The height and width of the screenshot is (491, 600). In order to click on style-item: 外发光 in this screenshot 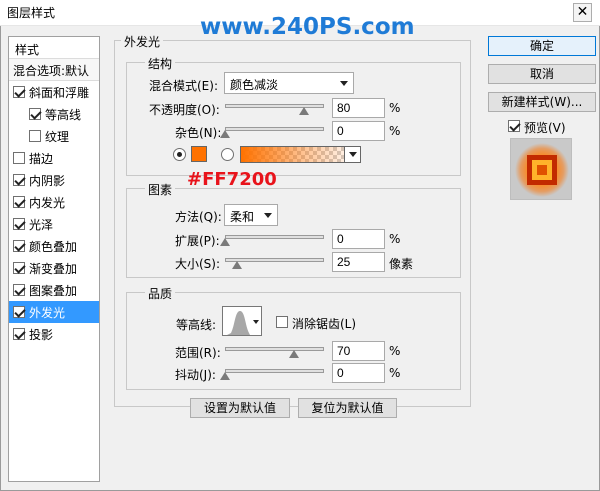, I will do `click(54, 312)`.